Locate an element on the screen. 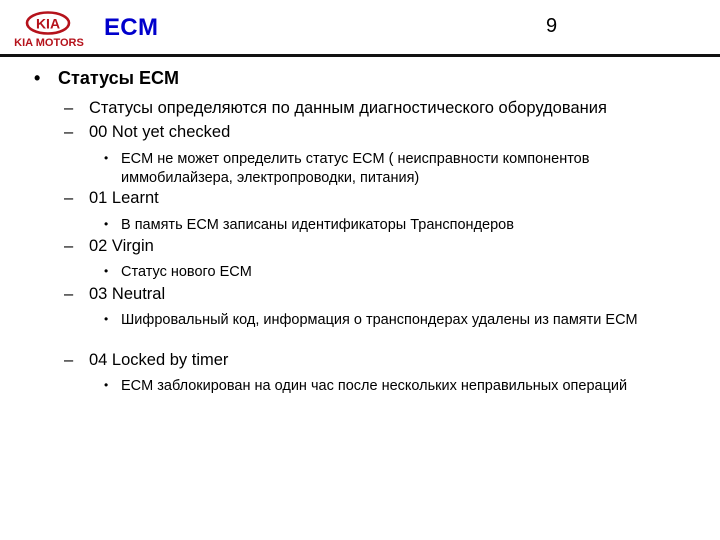  kia-emblem-icon: KIA KIA MOTORS is located at coordinates (49, 30).